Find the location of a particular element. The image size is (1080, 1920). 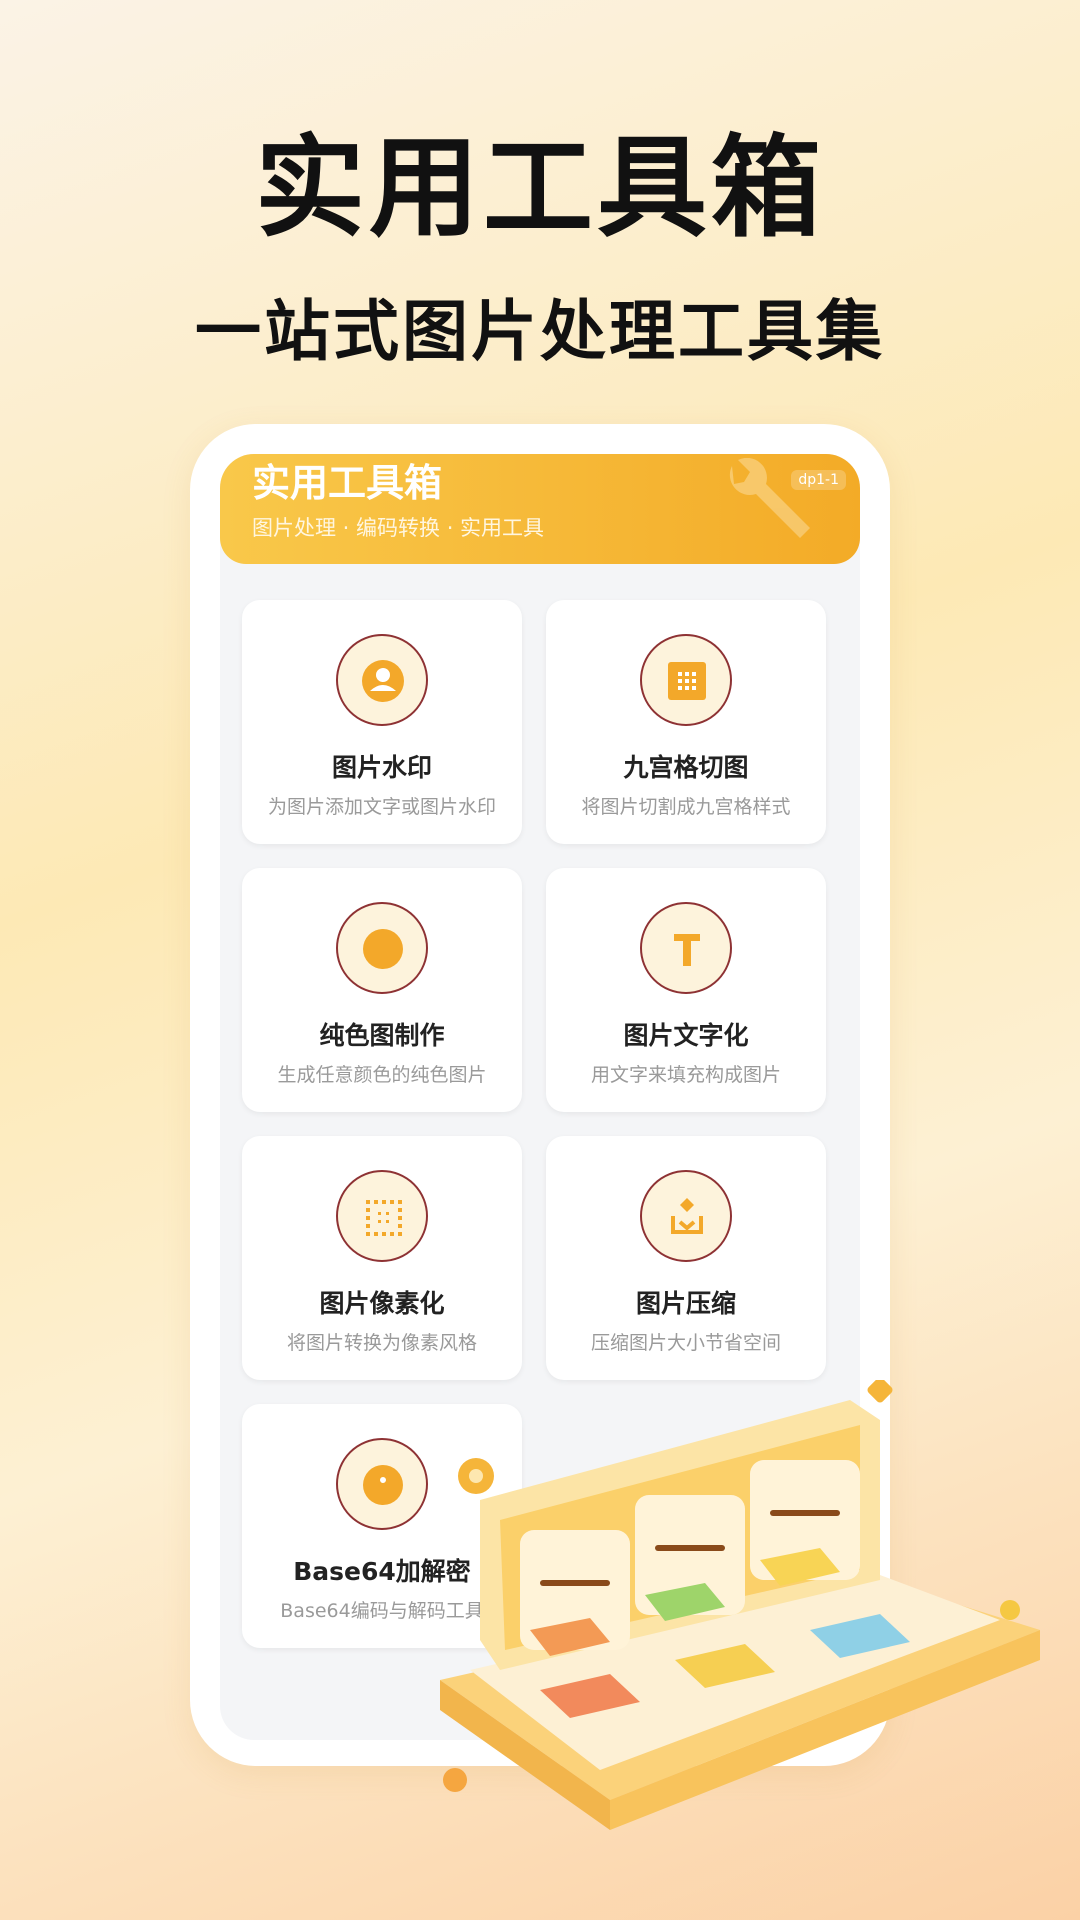

tool-card-text-art: 图片文字化 用文字来填充构成图片 is located at coordinates (686, 990).